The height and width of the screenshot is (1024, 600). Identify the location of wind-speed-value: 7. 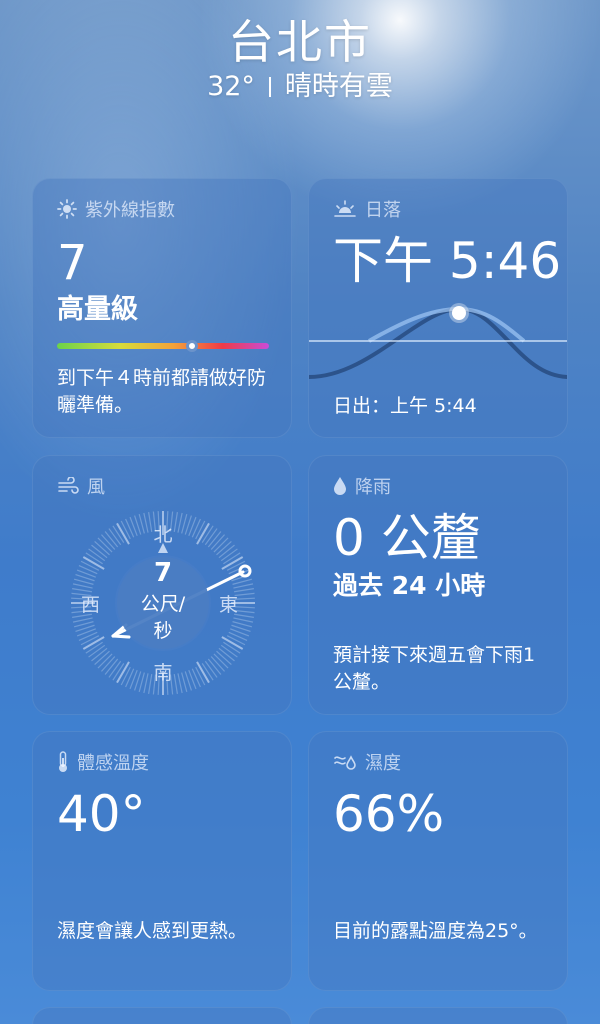
(163, 573).